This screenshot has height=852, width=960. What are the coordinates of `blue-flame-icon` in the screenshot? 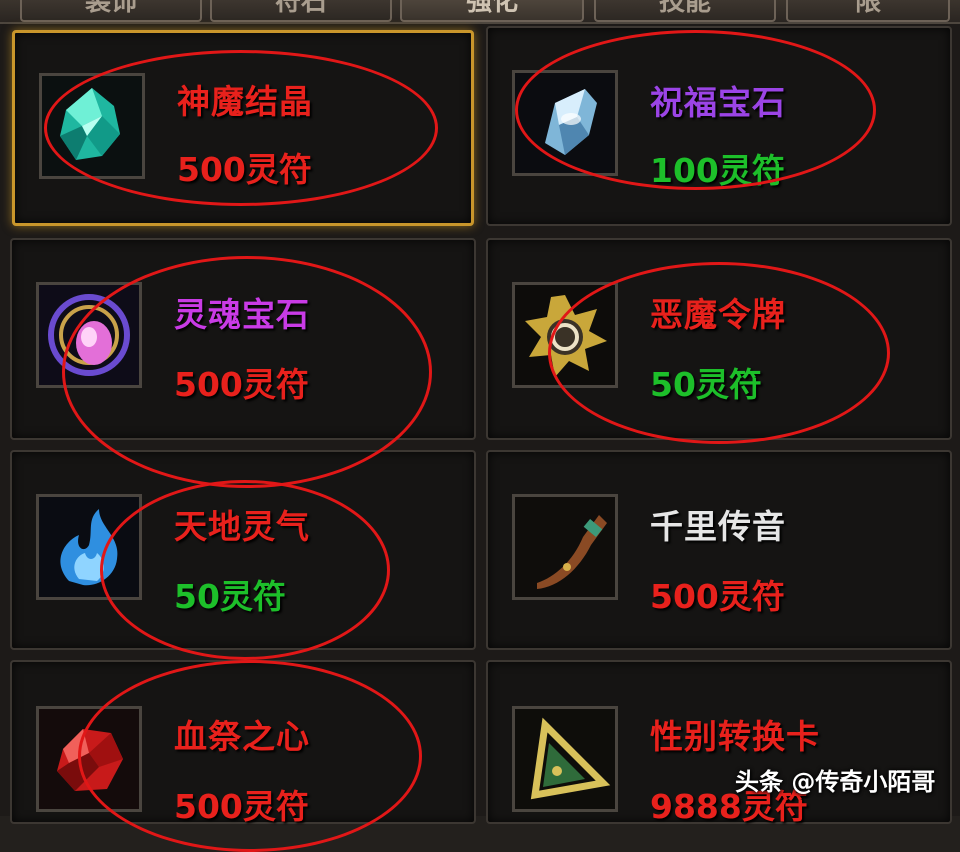 It's located at (89, 547).